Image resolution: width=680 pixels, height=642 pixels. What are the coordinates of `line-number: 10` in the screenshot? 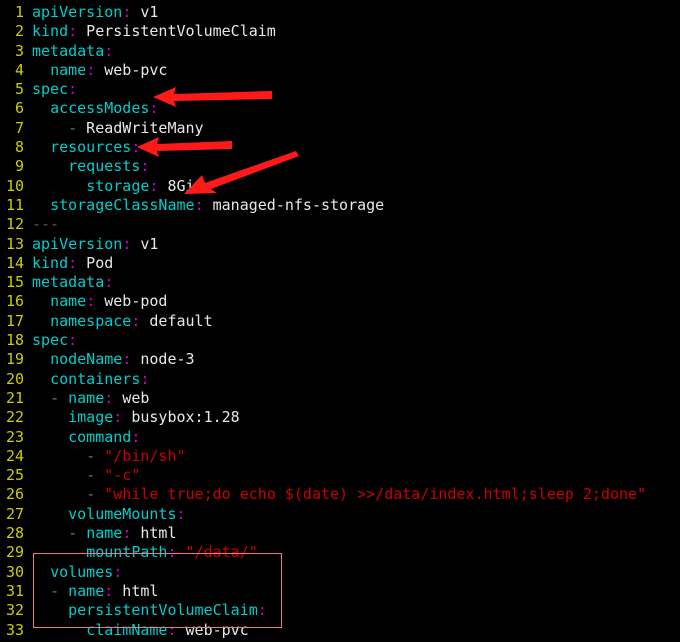 It's located at (14, 185).